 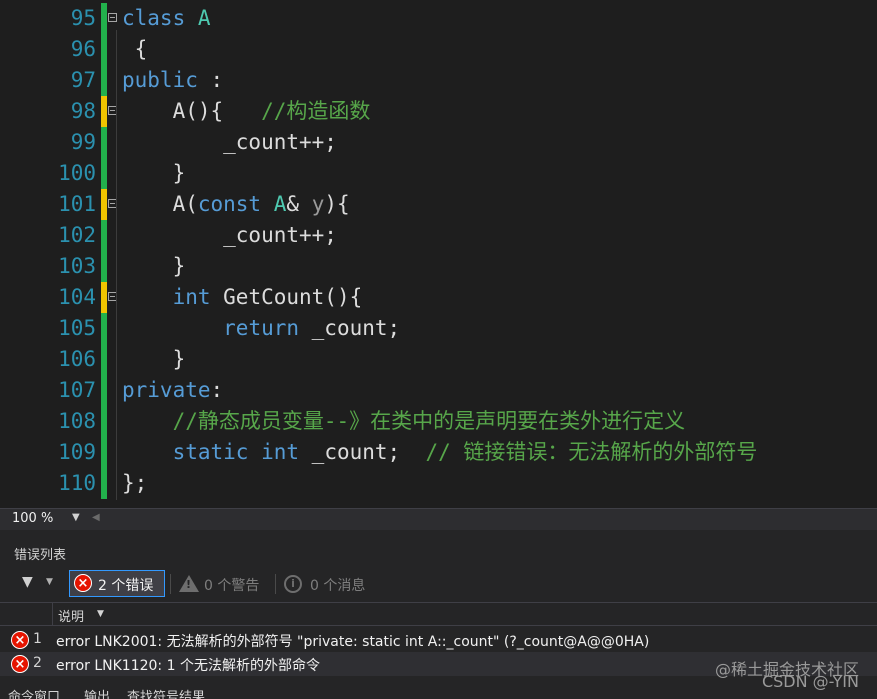 I want to click on filter-icon: ▼, so click(x=27, y=582).